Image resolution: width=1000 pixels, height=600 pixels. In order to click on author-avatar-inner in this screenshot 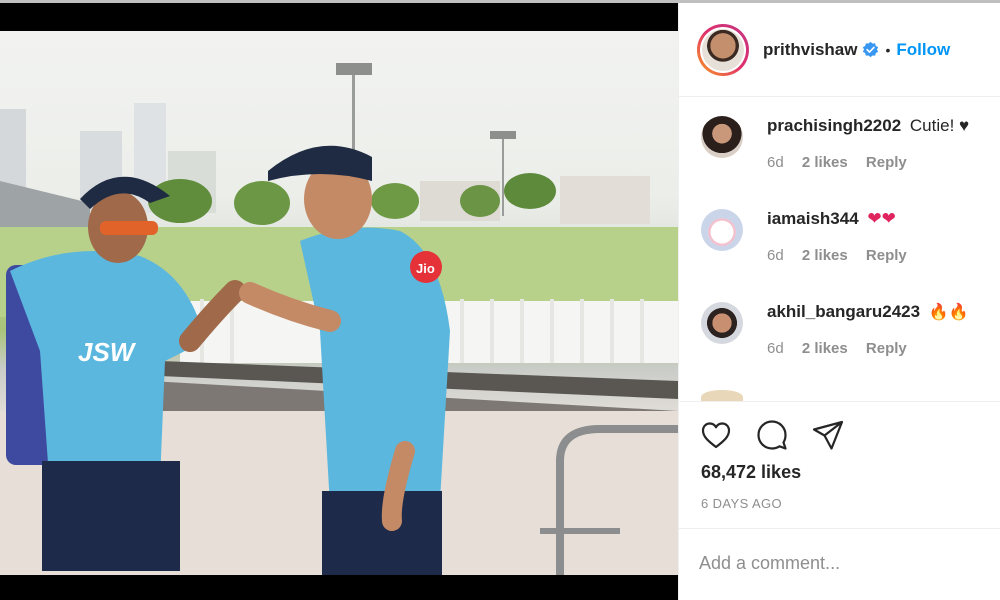, I will do `click(723, 49)`.